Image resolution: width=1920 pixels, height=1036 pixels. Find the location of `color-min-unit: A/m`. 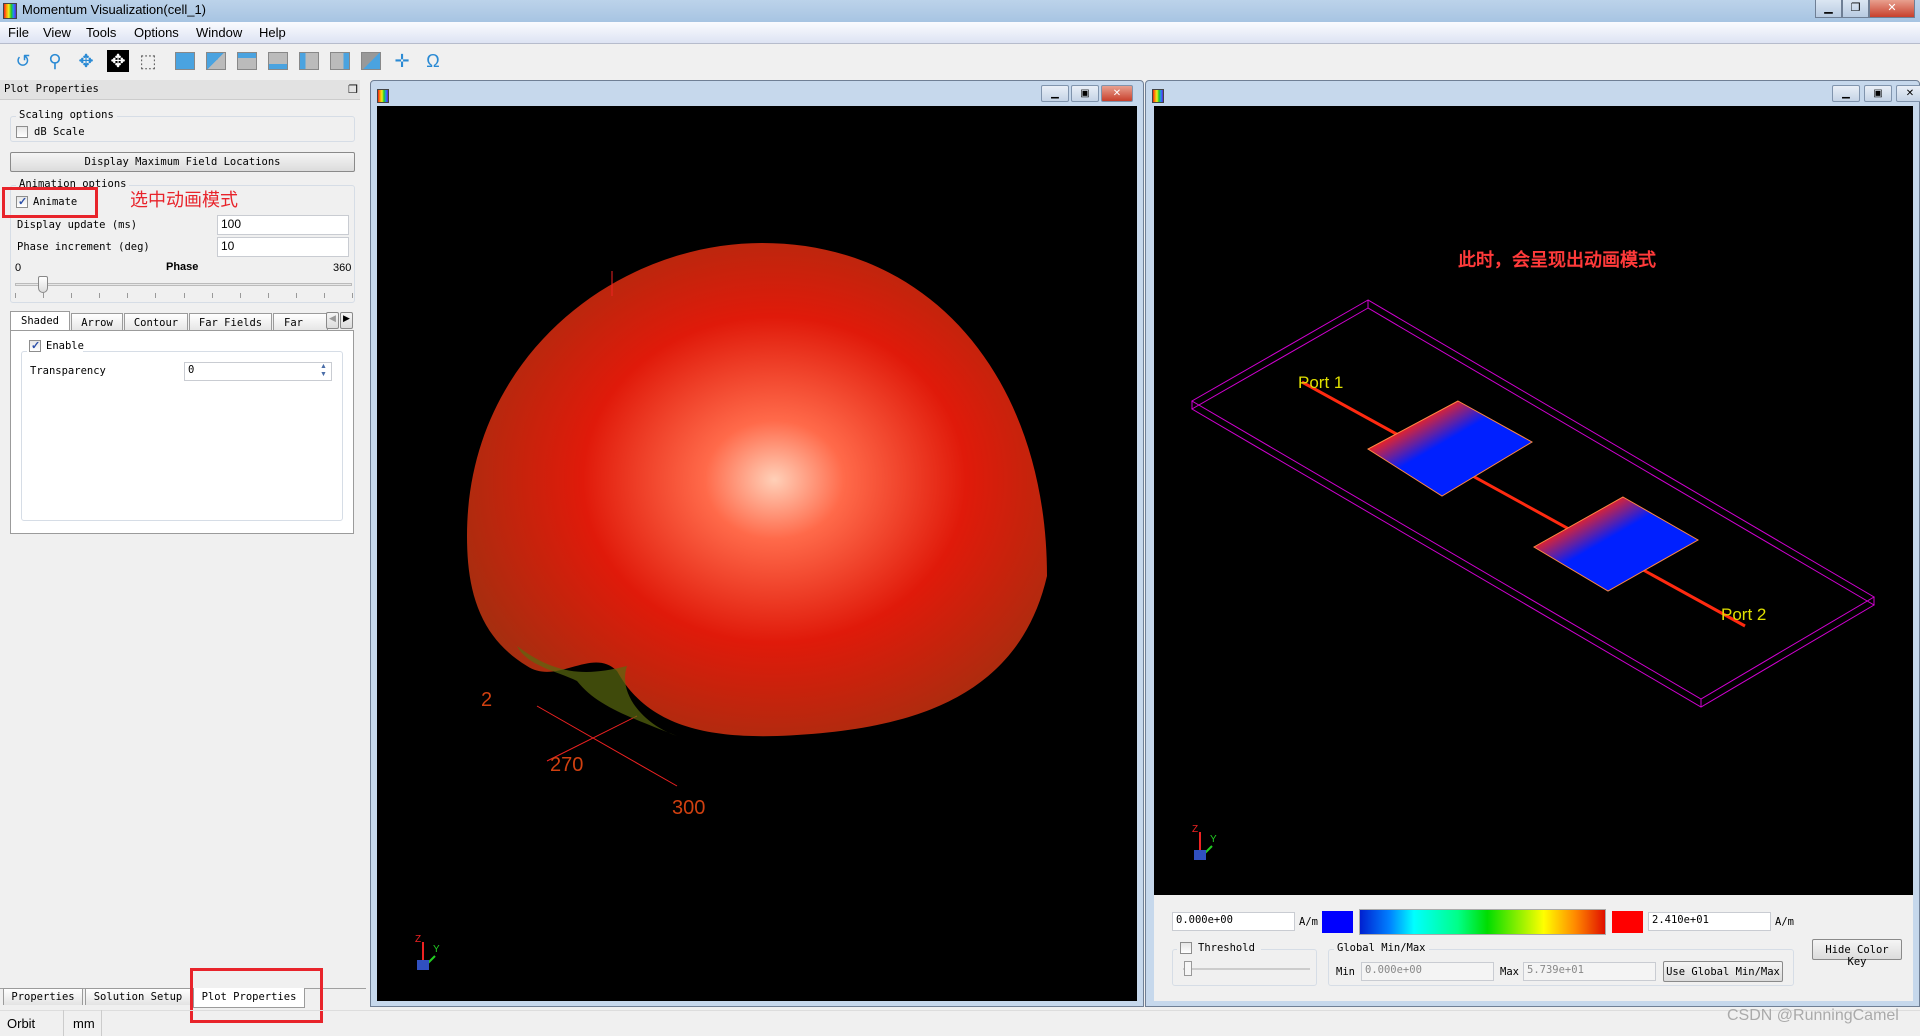

color-min-unit: A/m is located at coordinates (1308, 922).